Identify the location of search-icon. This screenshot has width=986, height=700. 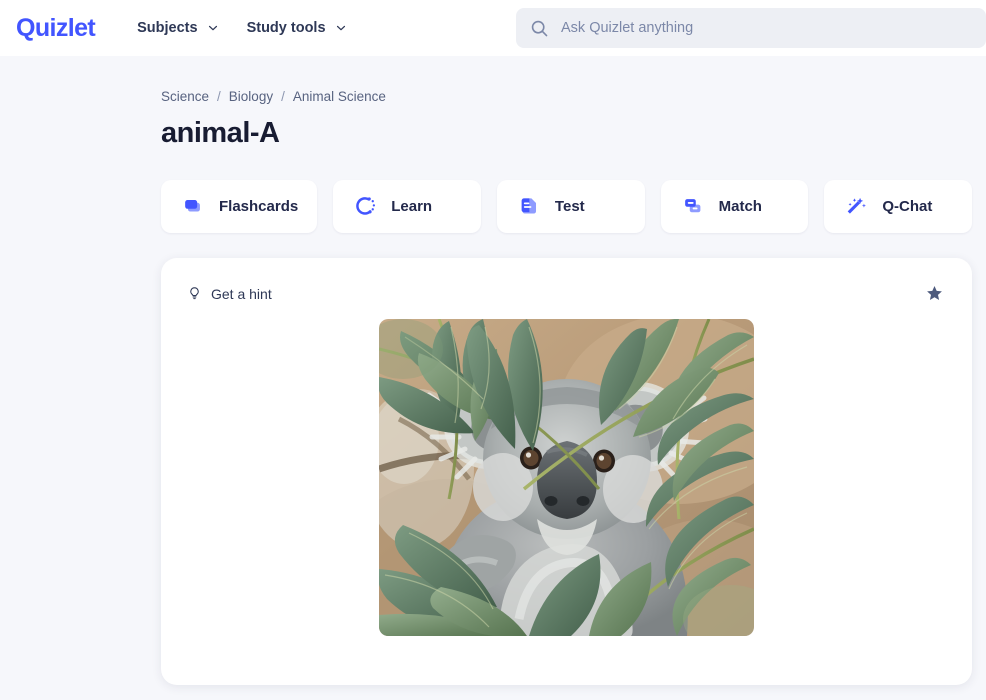
(539, 28).